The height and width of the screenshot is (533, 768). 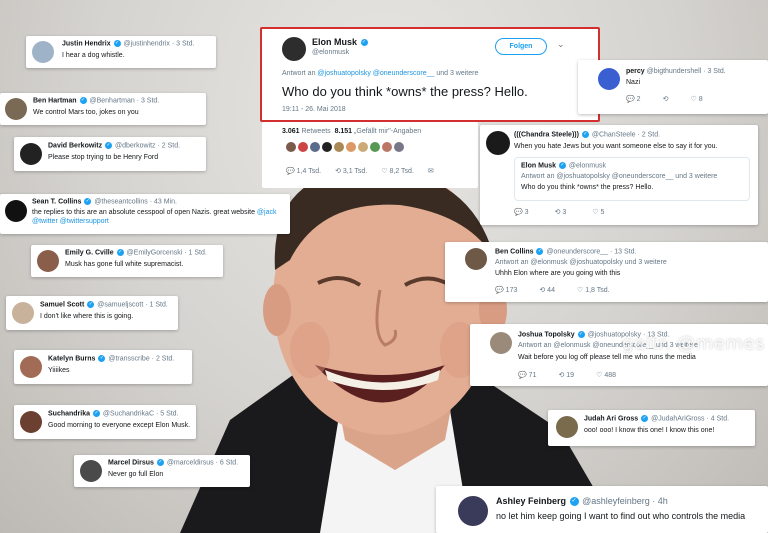 I want to click on retweet-button: ⟲ 3,1 Tsd., so click(x=351, y=172).